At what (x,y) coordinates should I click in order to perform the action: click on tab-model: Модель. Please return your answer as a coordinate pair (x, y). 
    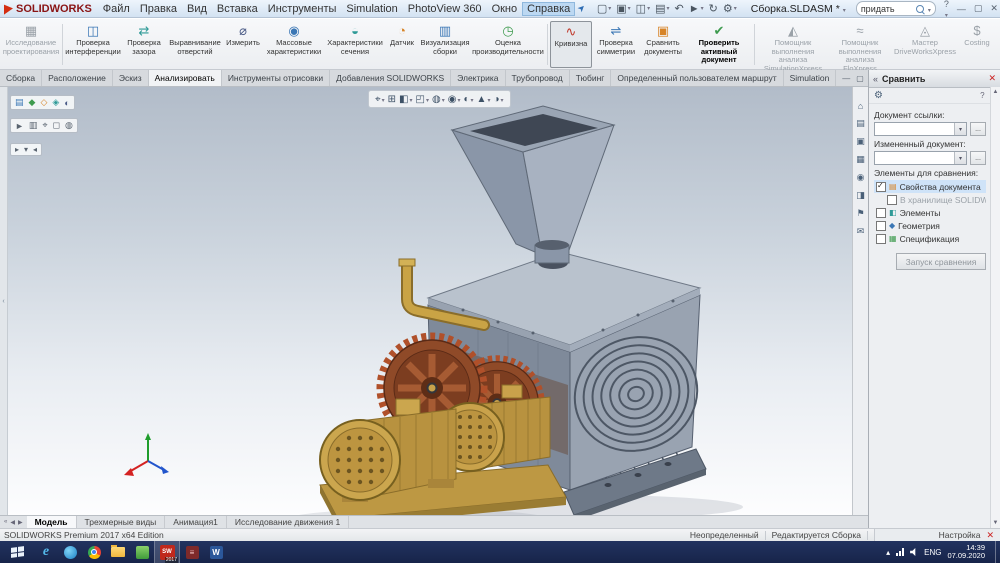
    Looking at the image, I should click on (51, 522).